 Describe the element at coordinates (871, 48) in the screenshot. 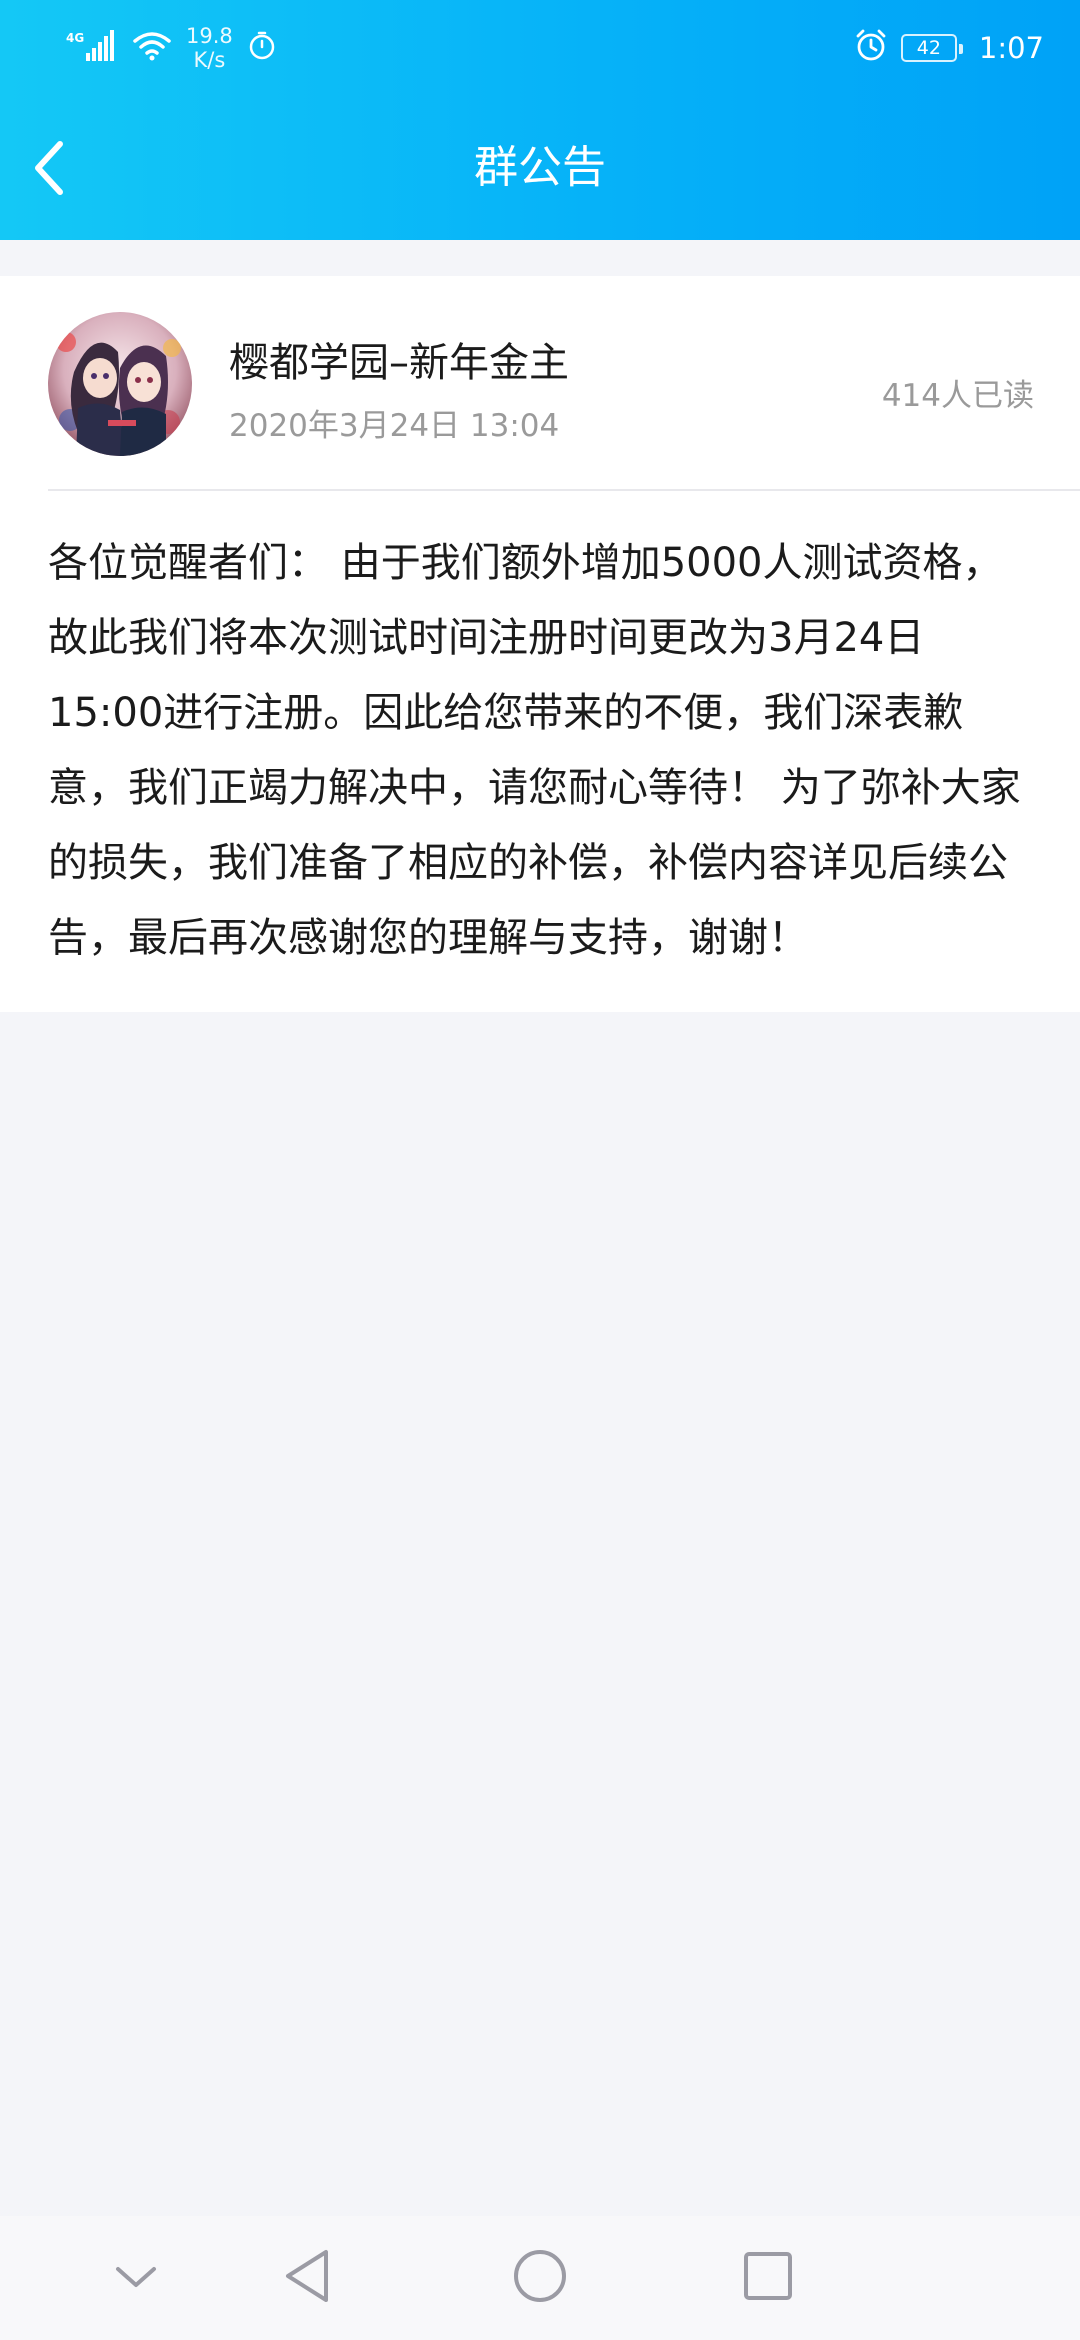

I see `alarm-icon` at that location.